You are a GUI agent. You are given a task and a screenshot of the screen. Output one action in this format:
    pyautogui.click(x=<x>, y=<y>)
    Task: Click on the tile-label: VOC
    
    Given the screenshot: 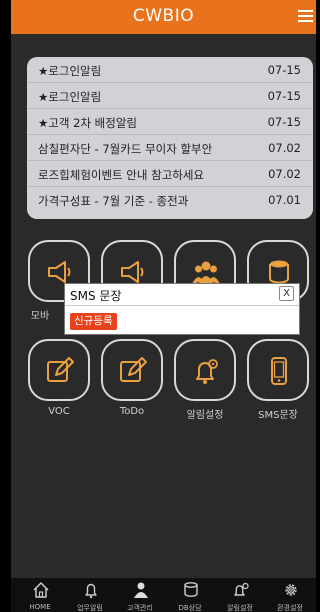 What is the action you would take?
    pyautogui.click(x=59, y=411)
    